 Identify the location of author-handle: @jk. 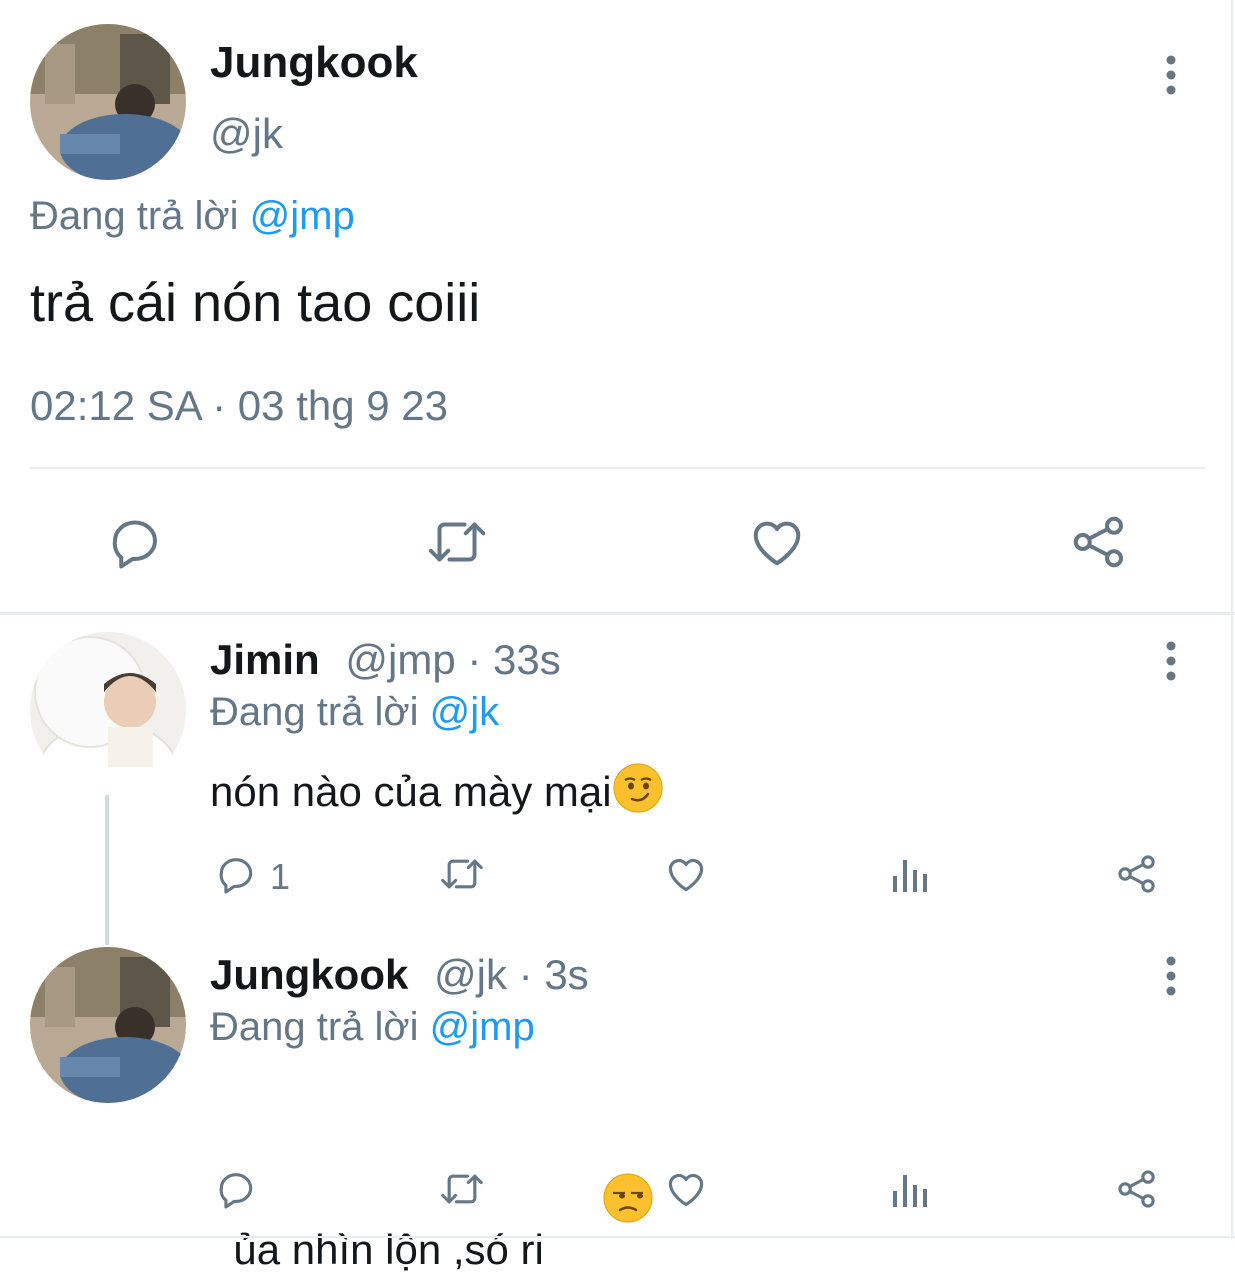
(246, 134).